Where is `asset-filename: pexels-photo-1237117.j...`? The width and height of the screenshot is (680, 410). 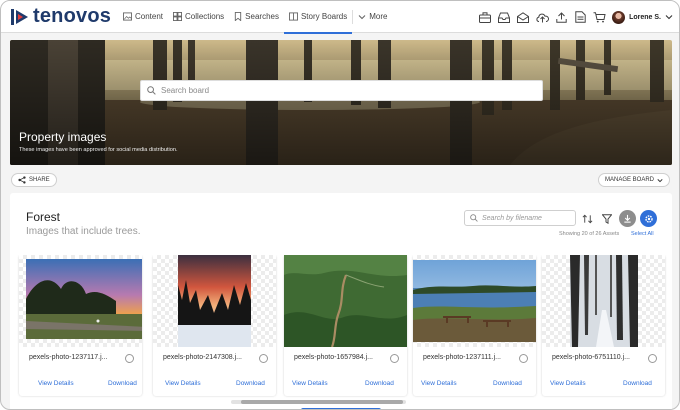 asset-filename: pexels-photo-1237117.j... is located at coordinates (68, 357).